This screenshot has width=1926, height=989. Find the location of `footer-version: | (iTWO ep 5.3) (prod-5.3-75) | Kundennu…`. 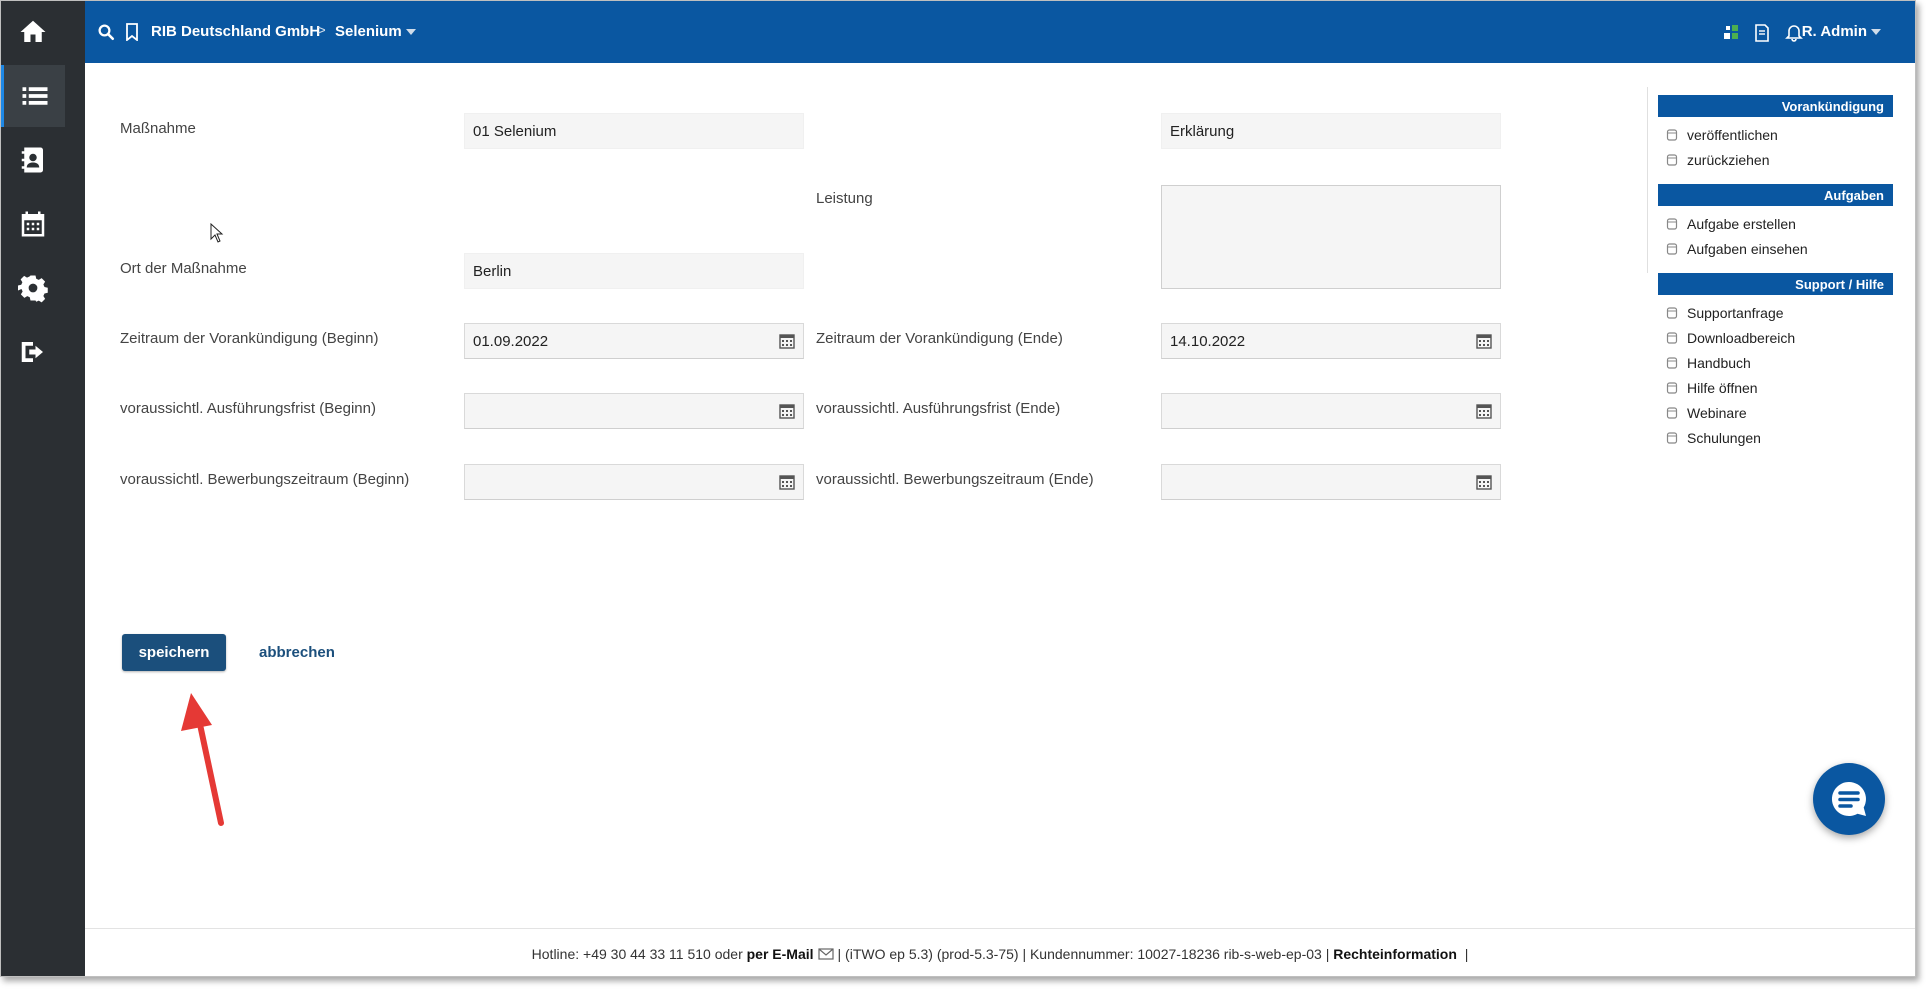

footer-version: | (iTWO ep 5.3) (prod-5.3-75) | Kundennu… is located at coordinates (1083, 953).